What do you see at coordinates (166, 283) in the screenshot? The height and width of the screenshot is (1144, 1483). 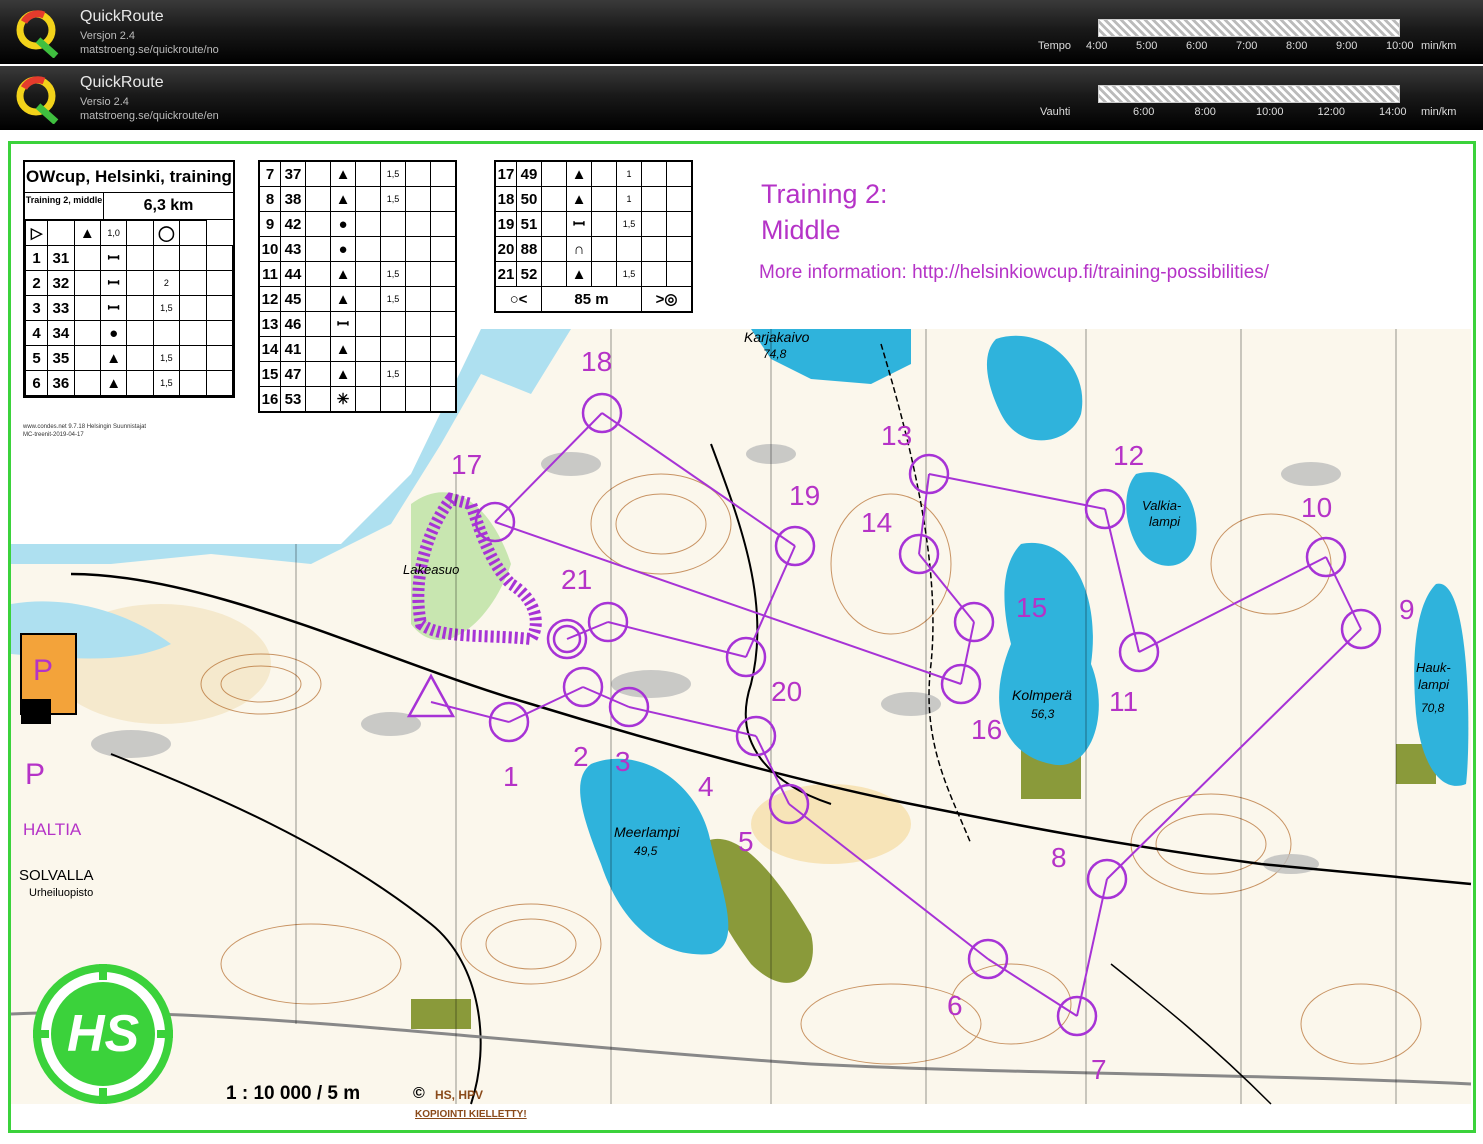 I see `control-dimension: 2` at bounding box center [166, 283].